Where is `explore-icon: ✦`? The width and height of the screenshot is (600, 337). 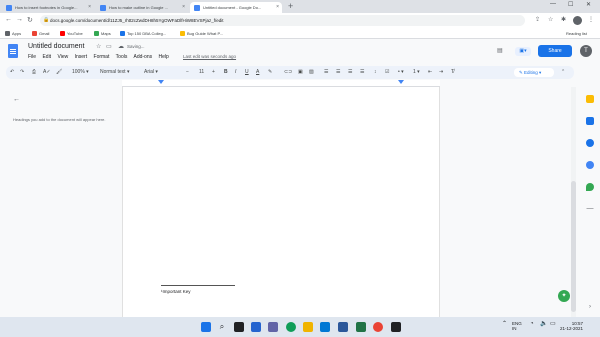 explore-icon: ✦ is located at coordinates (564, 296).